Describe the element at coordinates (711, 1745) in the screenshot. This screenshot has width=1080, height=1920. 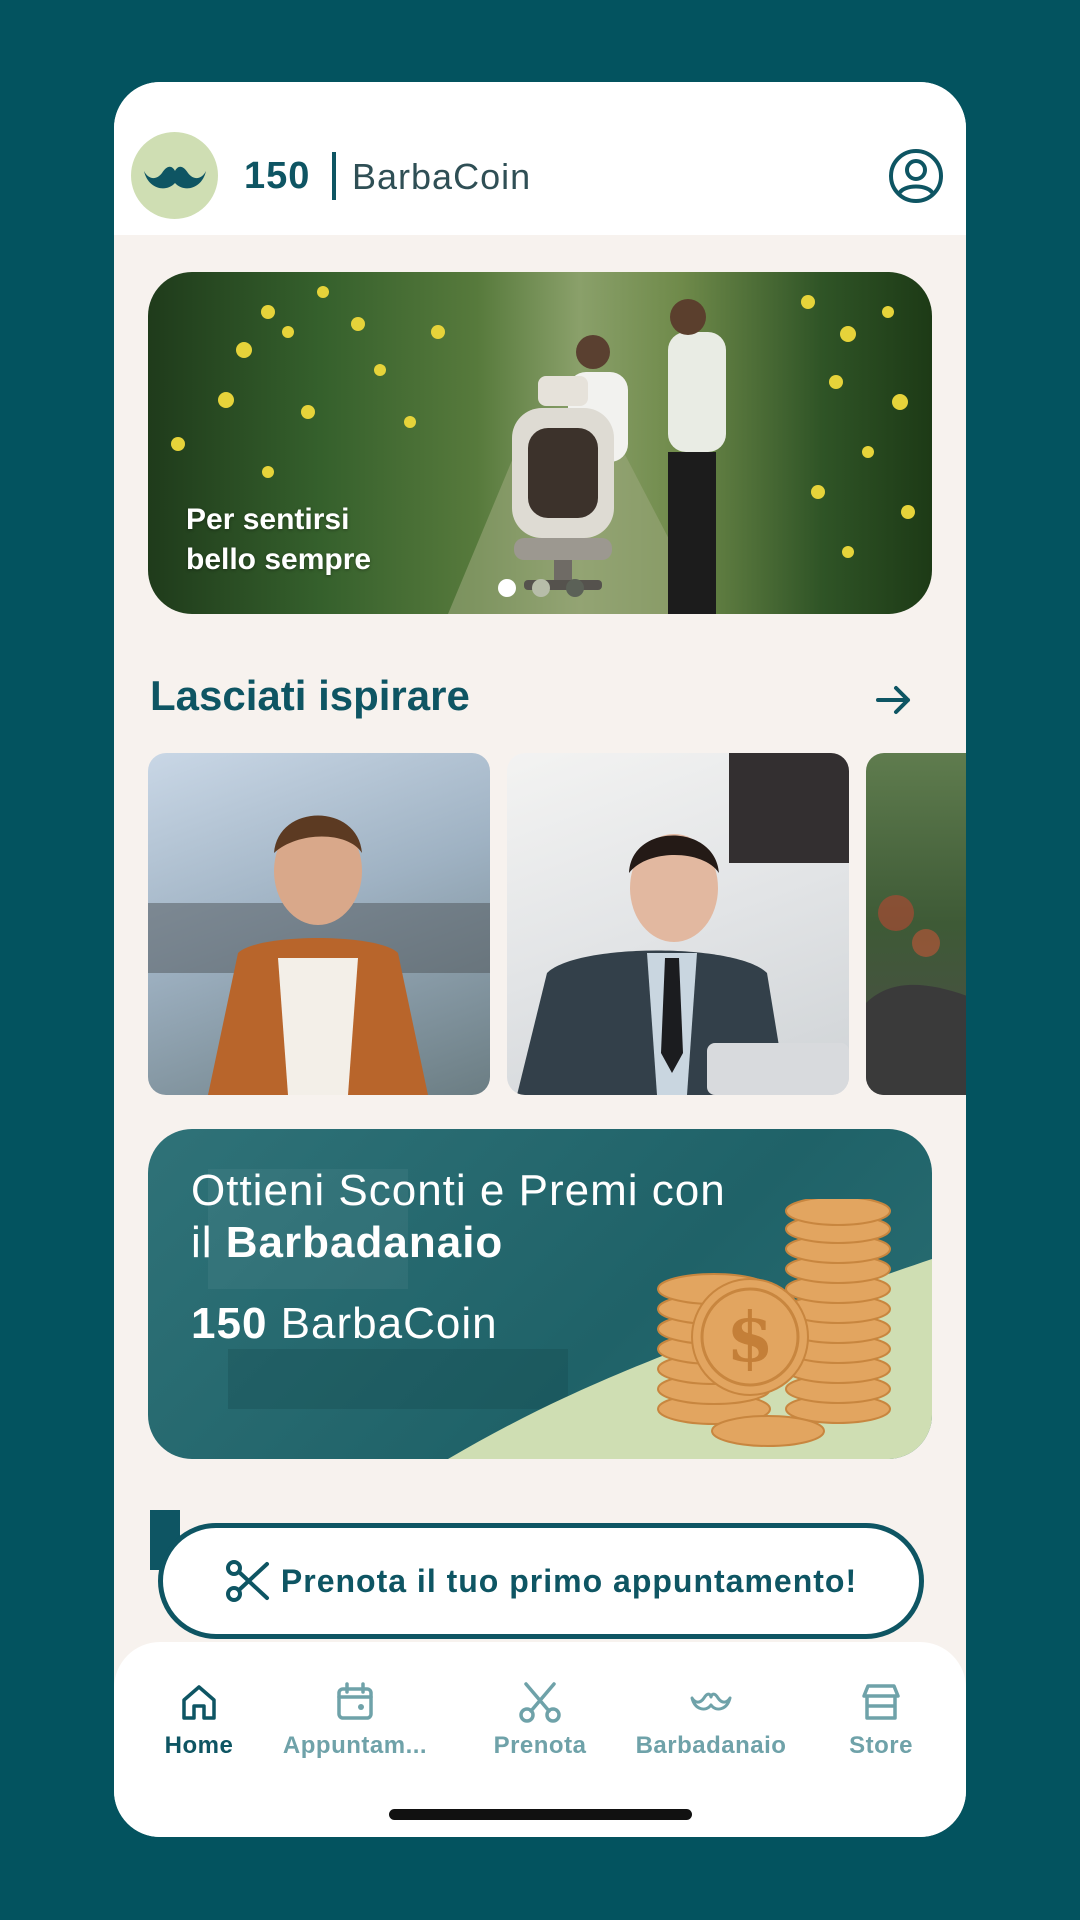
I see `nav-label-barbadanaio: Barbadanaio` at that location.